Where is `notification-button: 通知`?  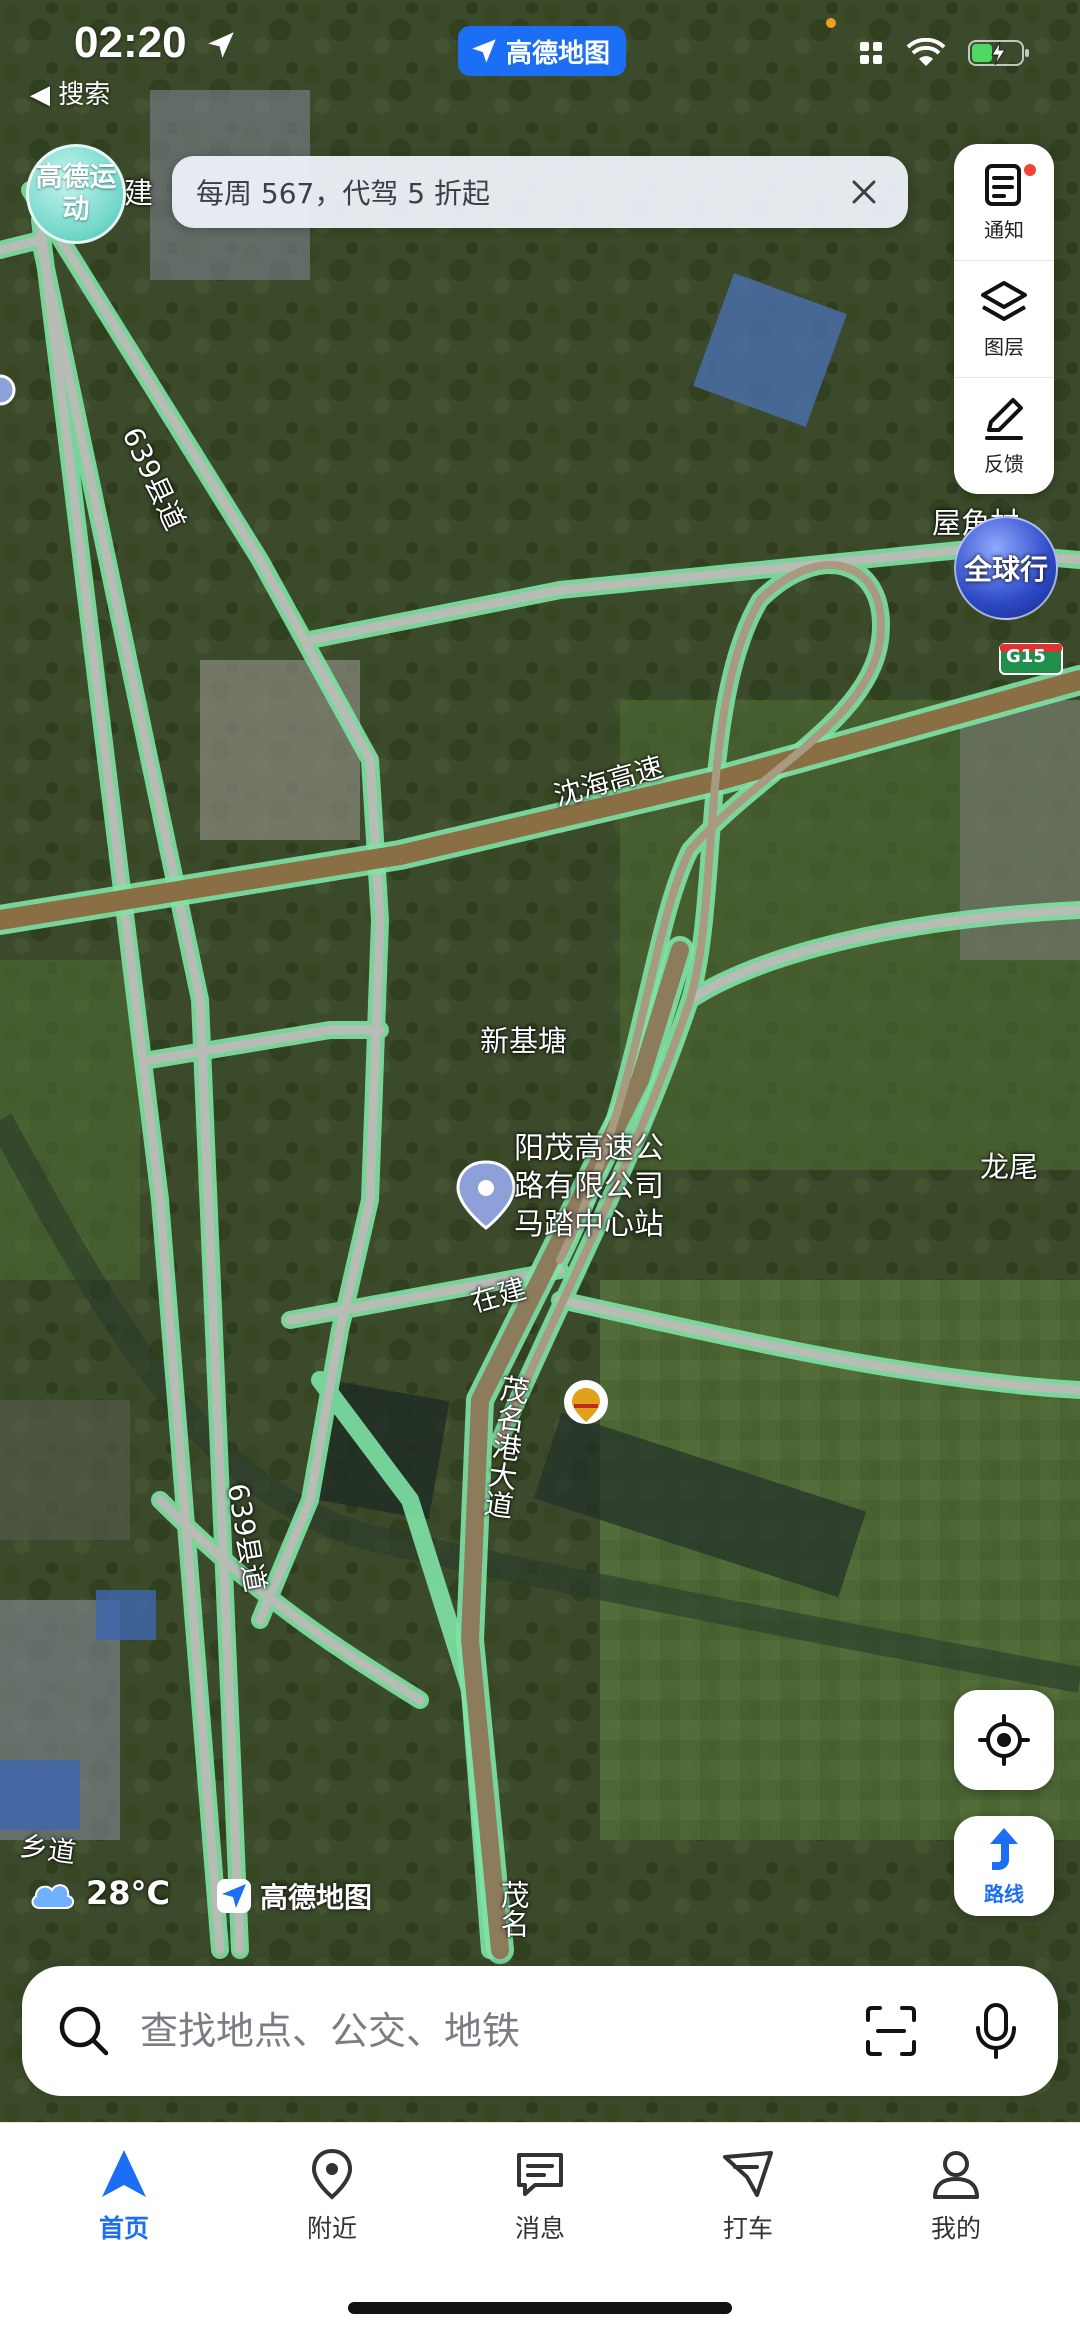 notification-button: 通知 is located at coordinates (1004, 202).